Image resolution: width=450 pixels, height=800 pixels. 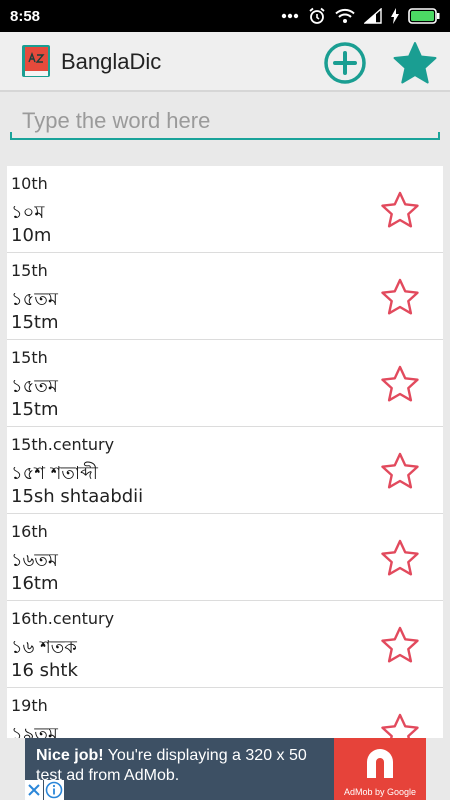 I want to click on word-transliteration: 10m, so click(x=31, y=235).